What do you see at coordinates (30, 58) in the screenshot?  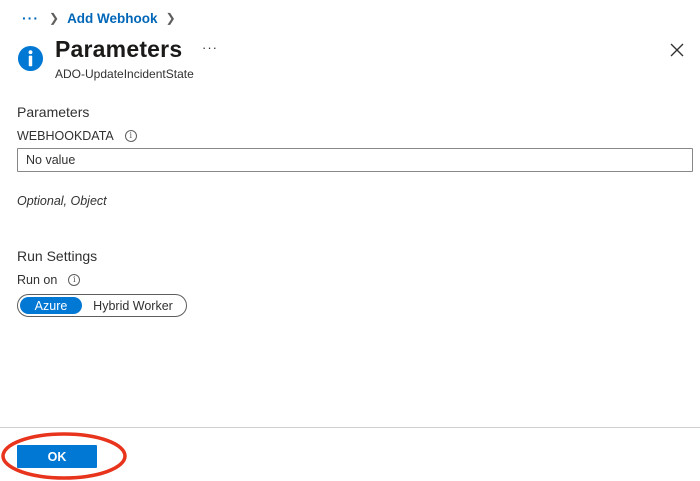 I see `info-icon` at bounding box center [30, 58].